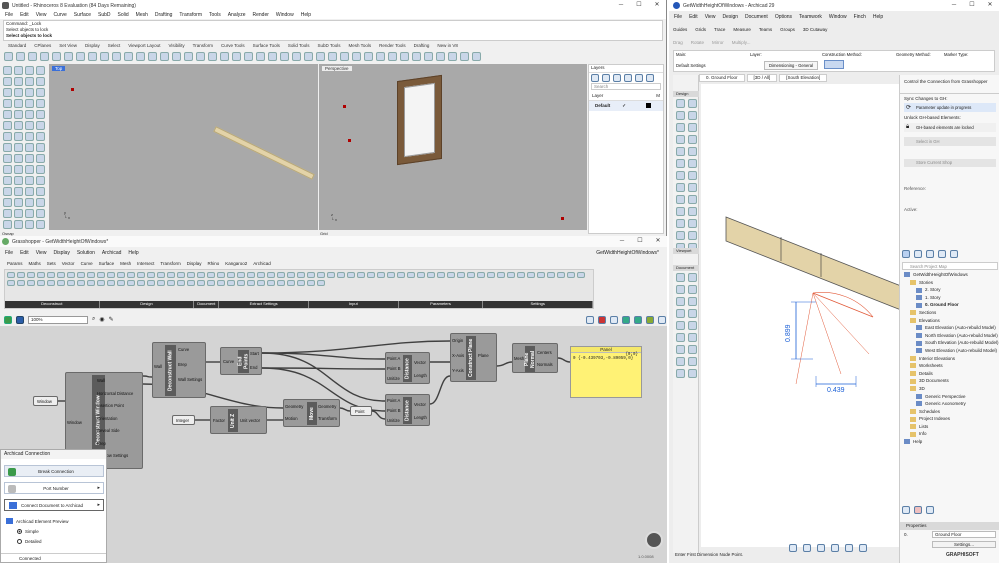  Describe the element at coordinates (327, 406) in the screenshot. I see `port-output: Geometry` at that location.